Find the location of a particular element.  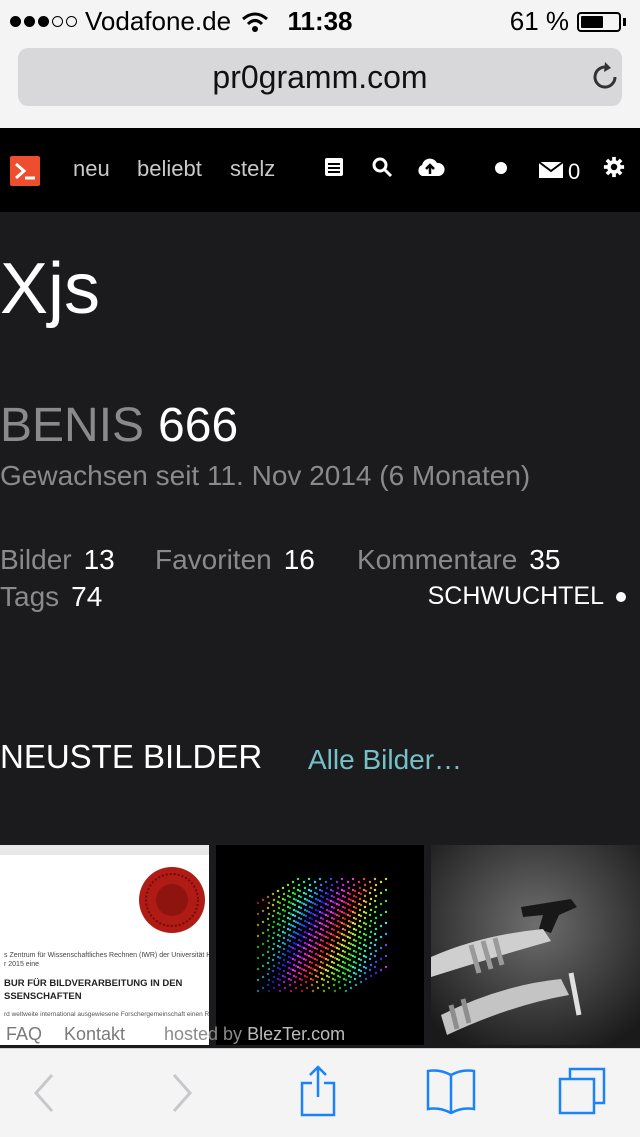

thumb1-heading-line-2: SSENSCHAFTEN is located at coordinates (43, 996).